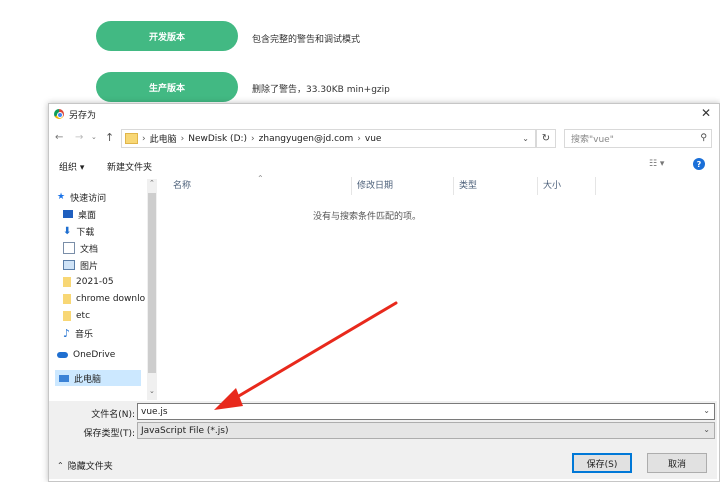 This screenshot has width=720, height=482. What do you see at coordinates (228, 399) in the screenshot?
I see `arrow-head-icon` at bounding box center [228, 399].